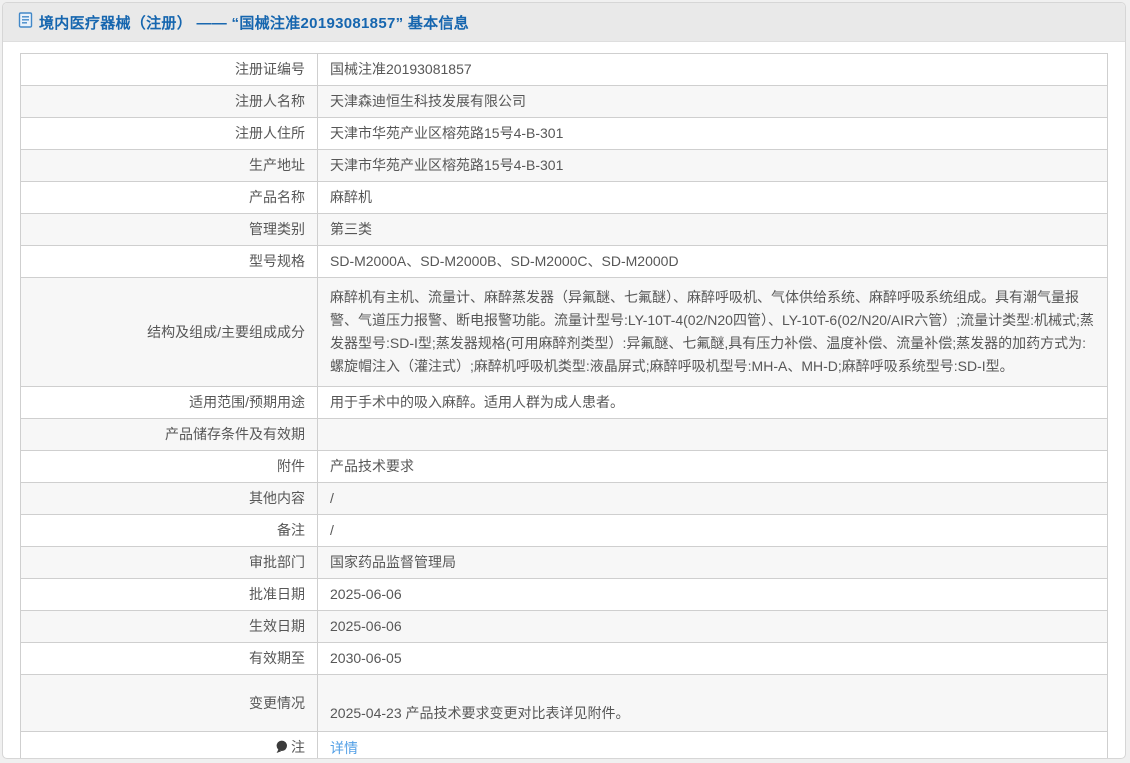 The image size is (1130, 763). I want to click on field-value-cell: 国家药品监督管理局, so click(712, 562).